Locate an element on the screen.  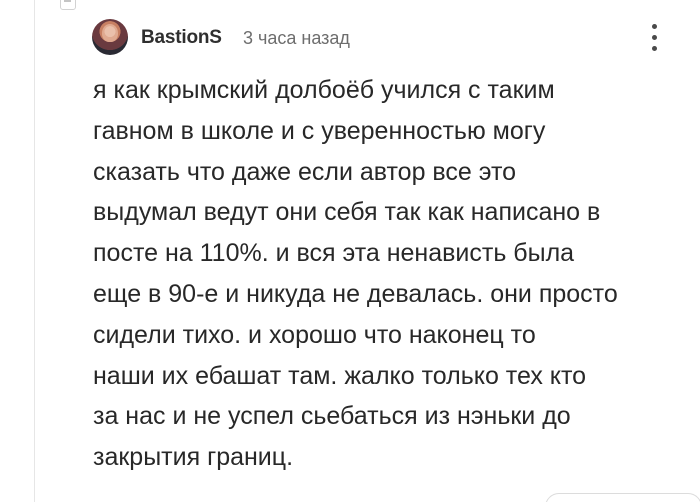
comment-author: BastionS is located at coordinates (181, 38).